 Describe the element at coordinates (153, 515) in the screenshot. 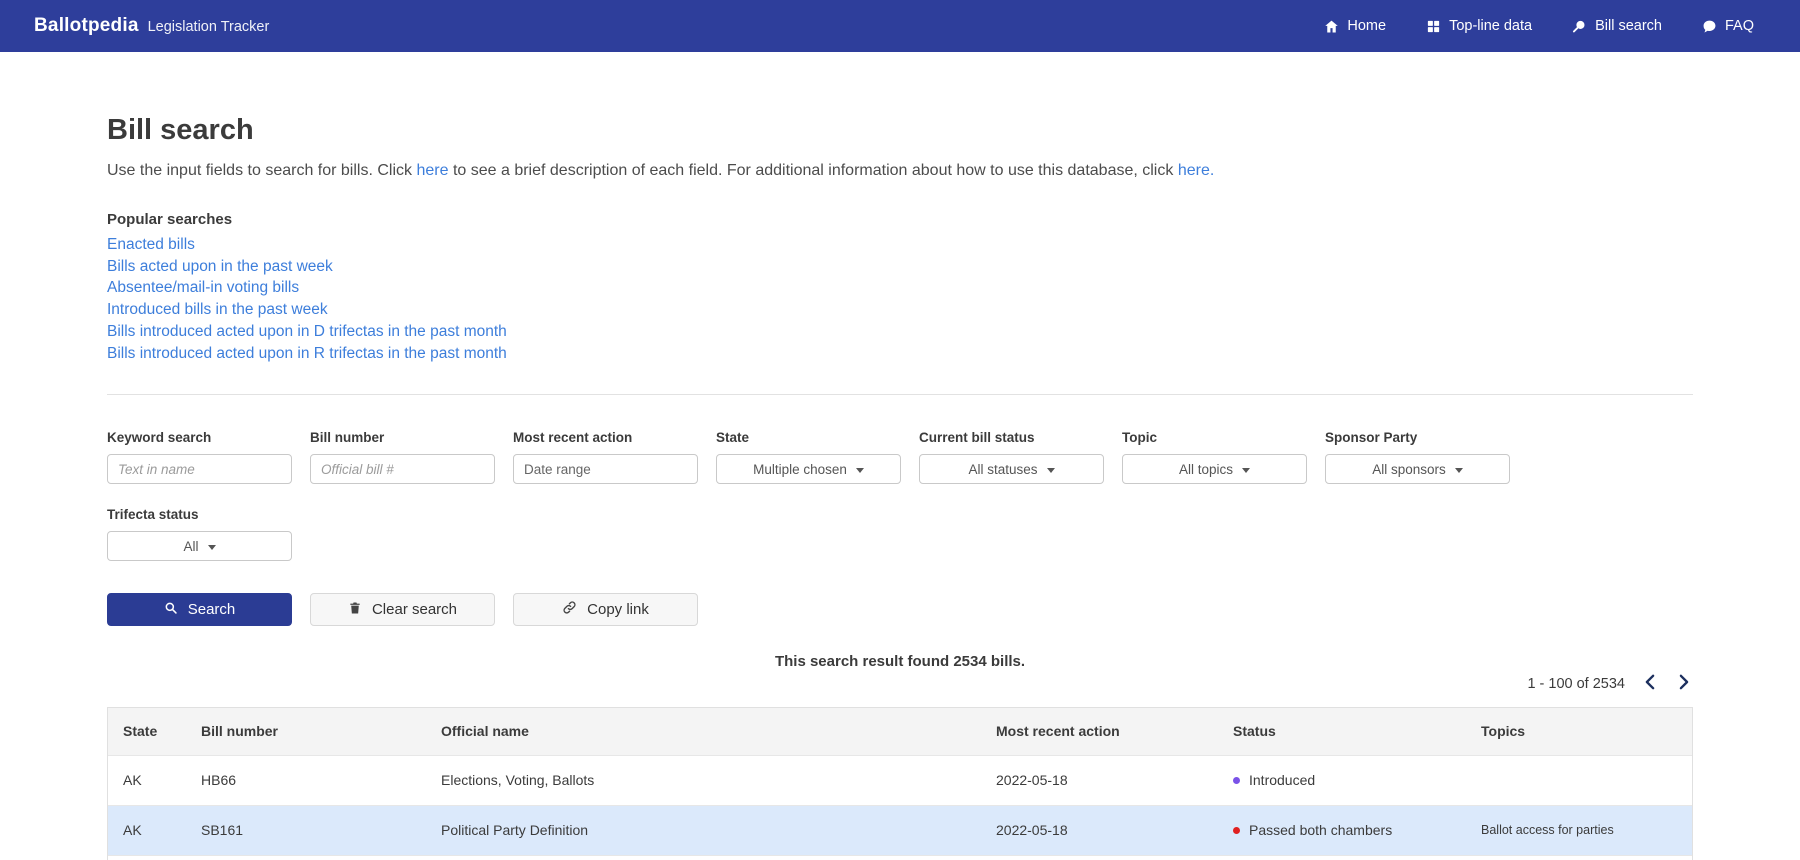

I see `filter-label: Trifecta status` at that location.